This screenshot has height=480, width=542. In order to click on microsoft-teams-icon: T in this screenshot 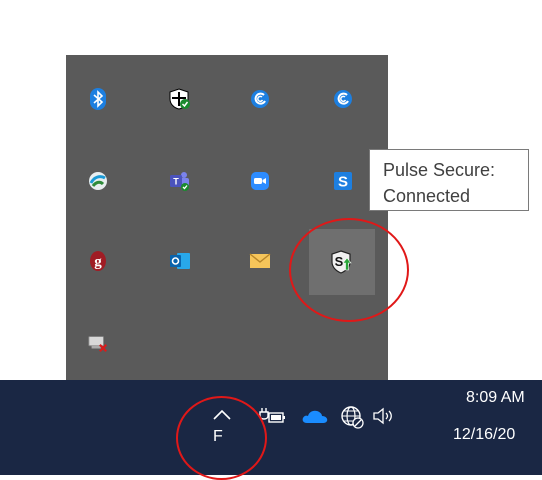, I will do `click(180, 181)`.